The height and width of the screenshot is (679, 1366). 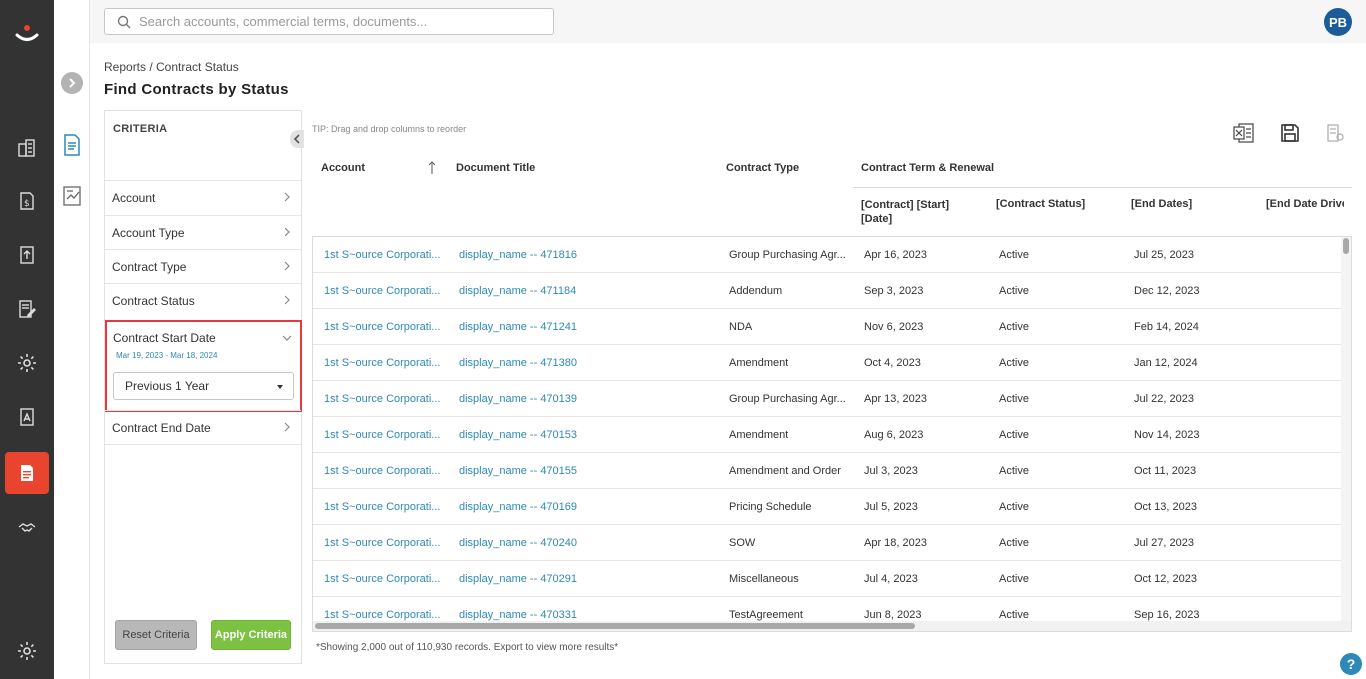 I want to click on chevron-left-icon, so click(x=296, y=139).